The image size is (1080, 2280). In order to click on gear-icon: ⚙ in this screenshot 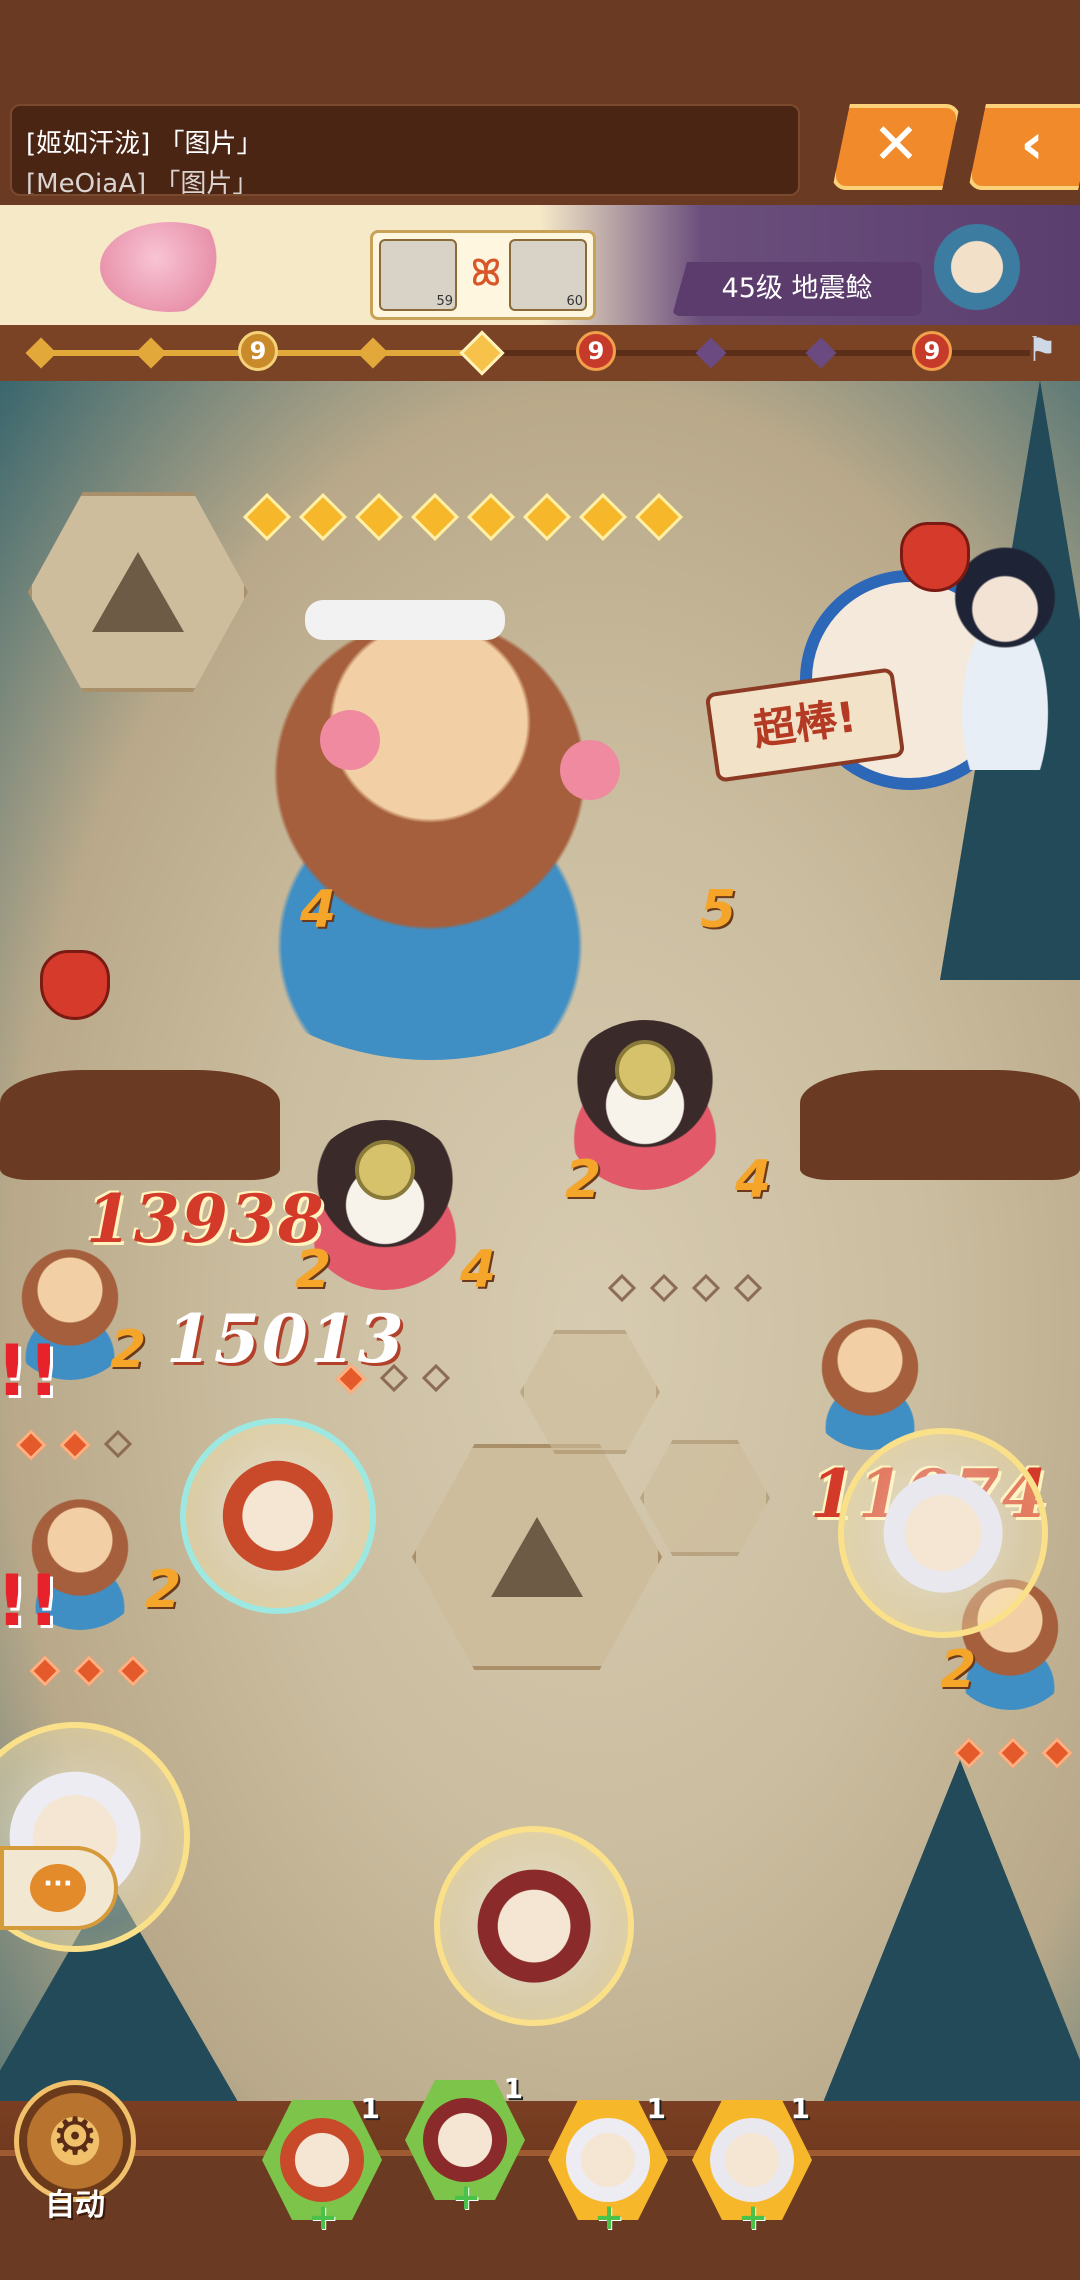, I will do `click(75, 2137)`.